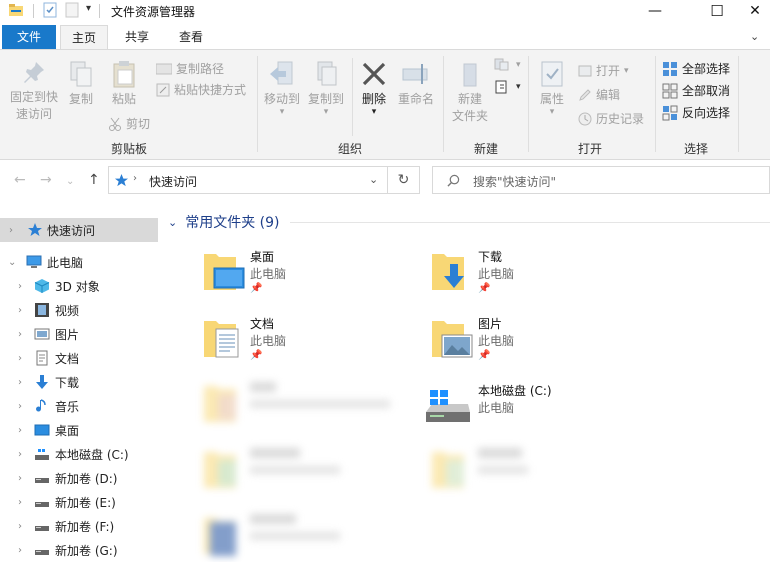  What do you see at coordinates (67, 358) in the screenshot?
I see `nav-label: 文档` at bounding box center [67, 358].